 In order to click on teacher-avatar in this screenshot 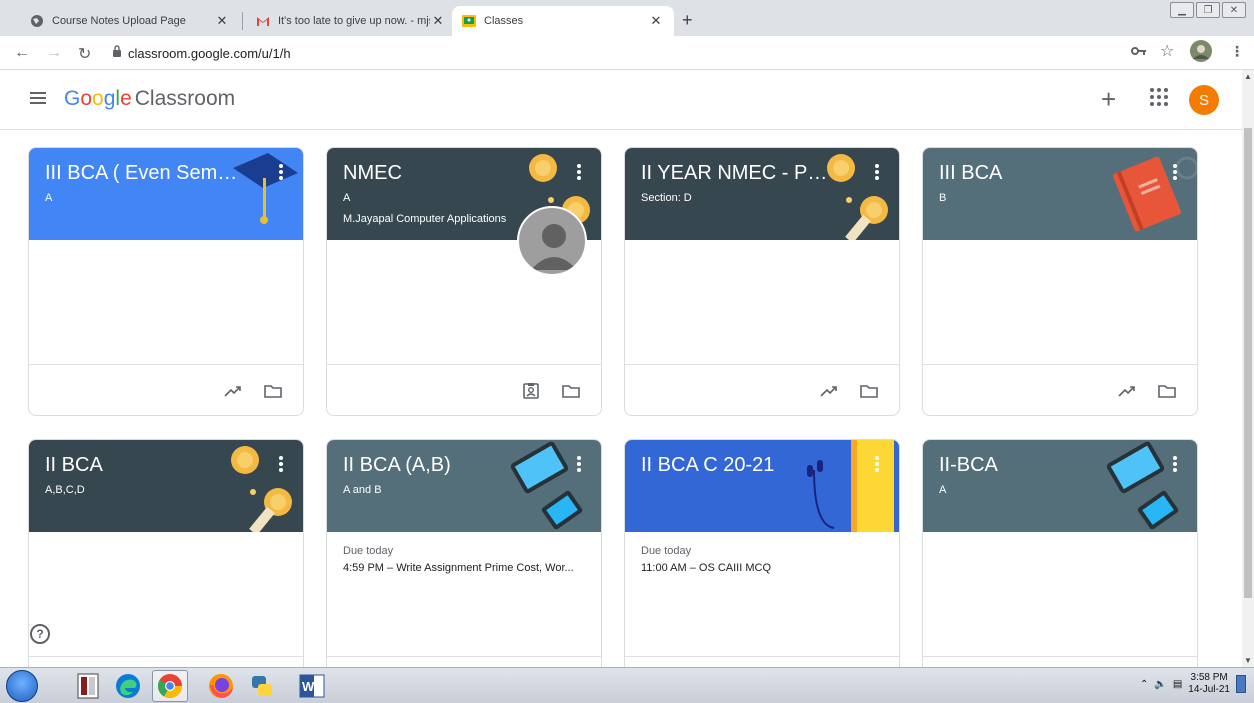, I will do `click(552, 241)`.